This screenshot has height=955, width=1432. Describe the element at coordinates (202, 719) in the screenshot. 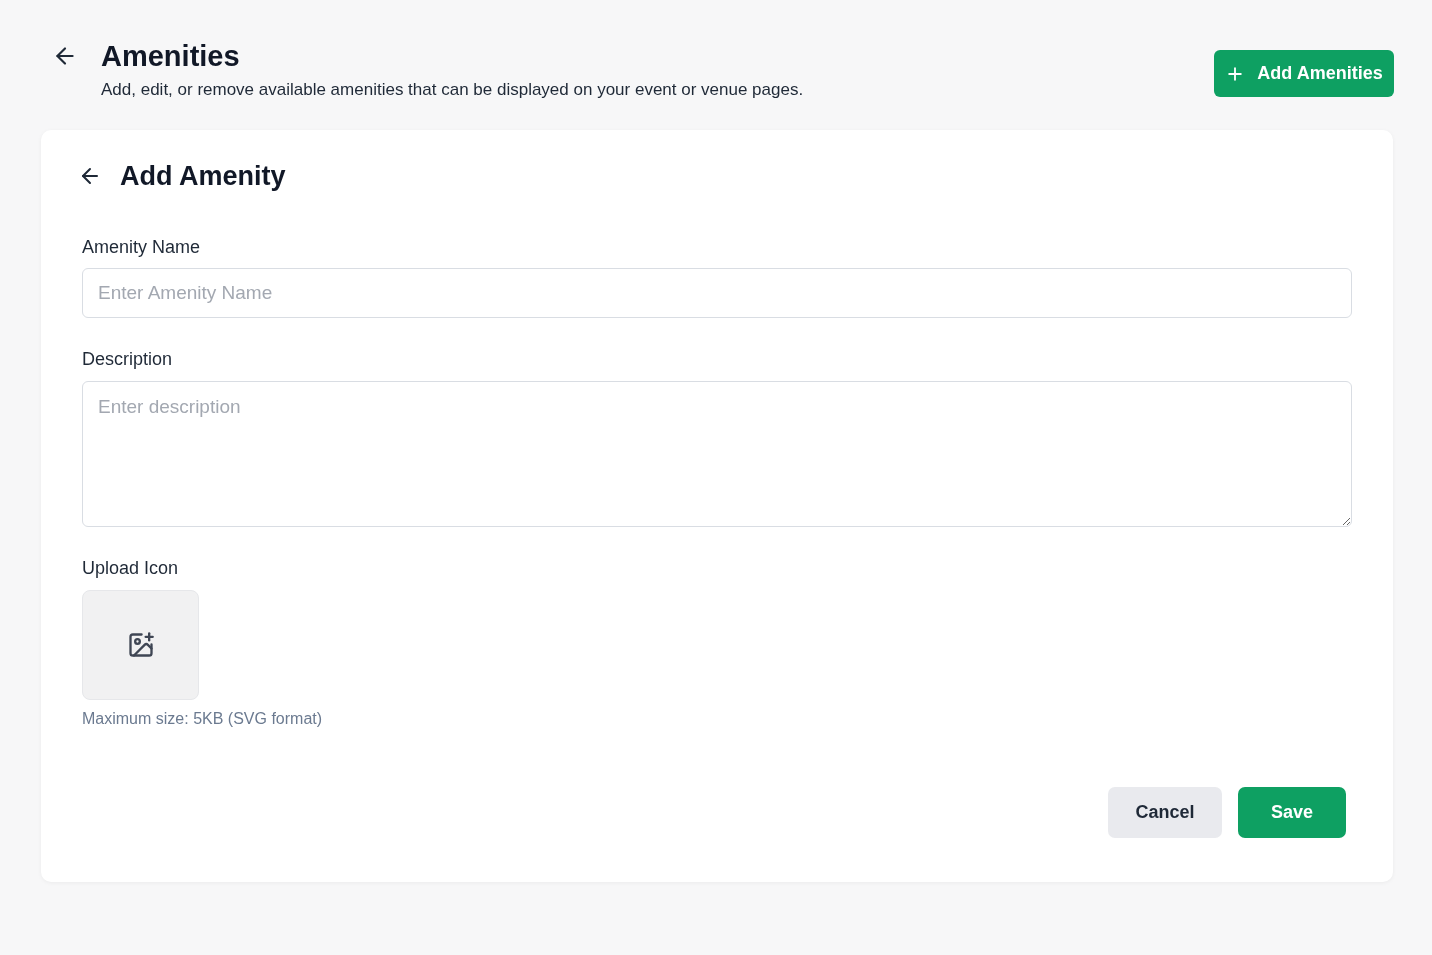

I see `upload-hint: Maximum size: 5KB (SVG format)` at that location.